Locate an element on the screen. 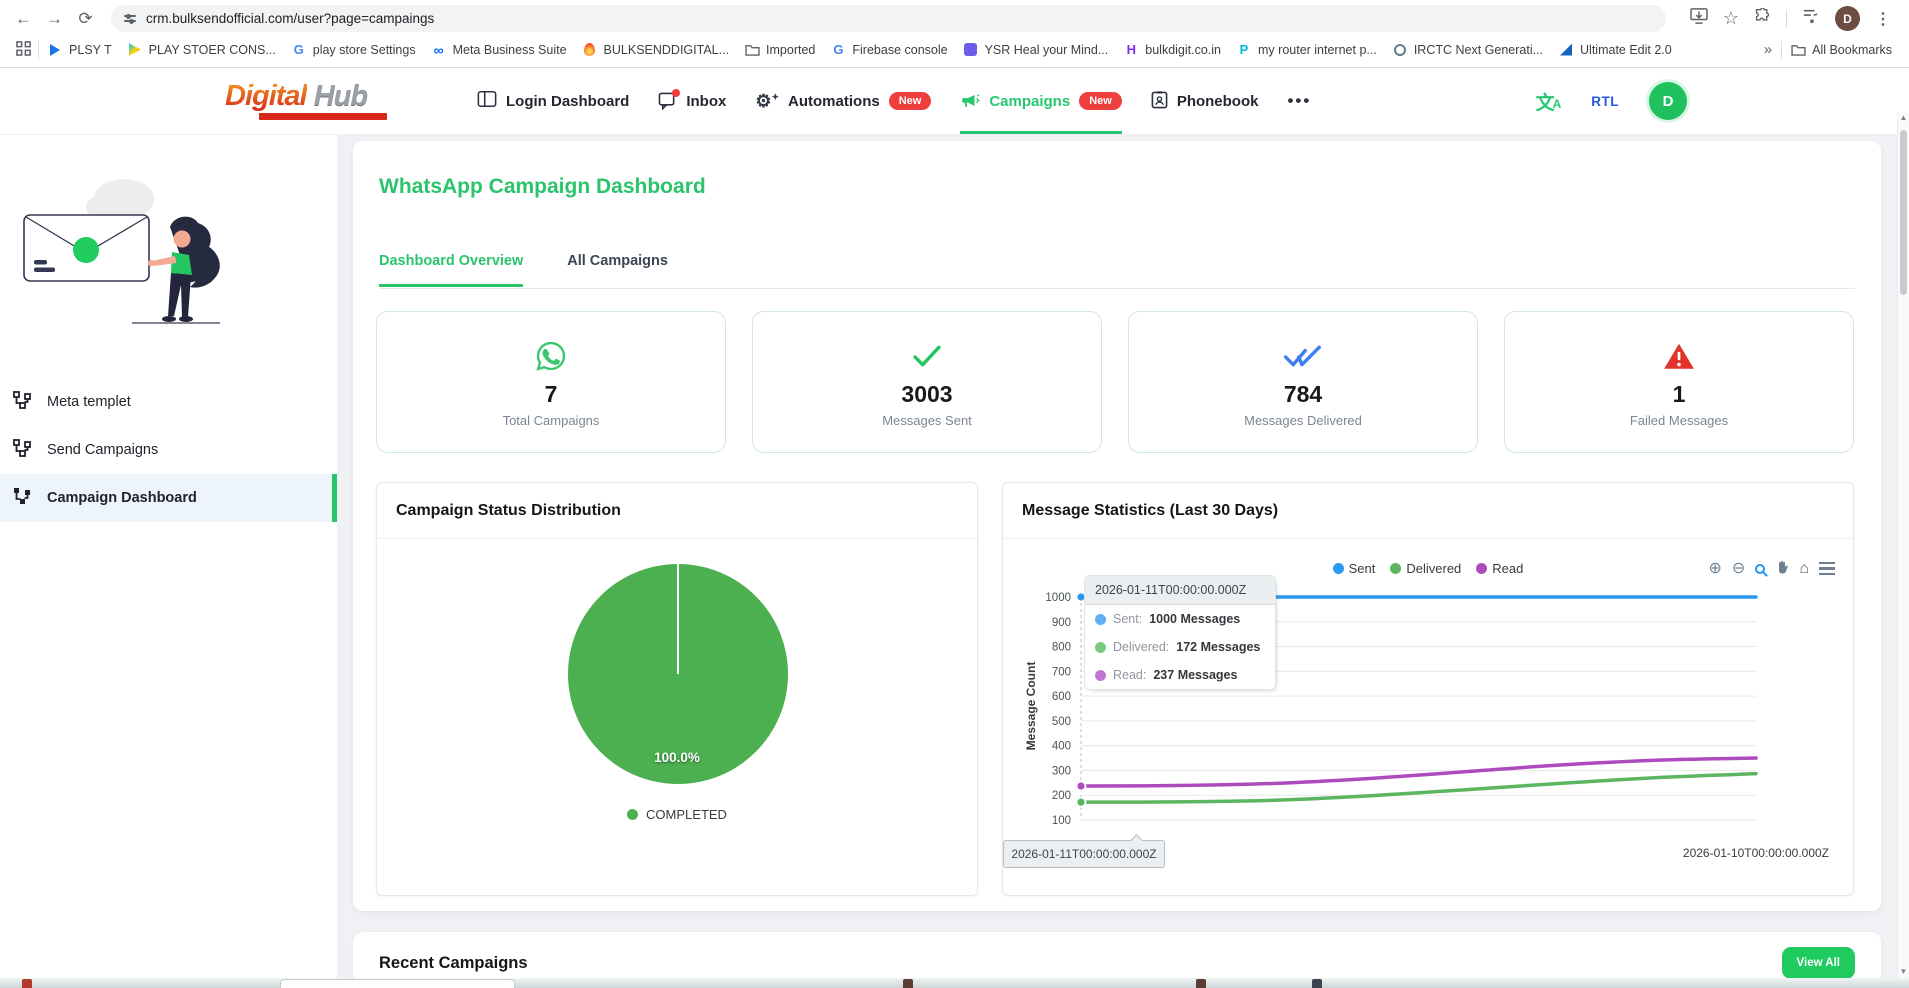 The image size is (1909, 988). stat-value: 3003 is located at coordinates (927, 394).